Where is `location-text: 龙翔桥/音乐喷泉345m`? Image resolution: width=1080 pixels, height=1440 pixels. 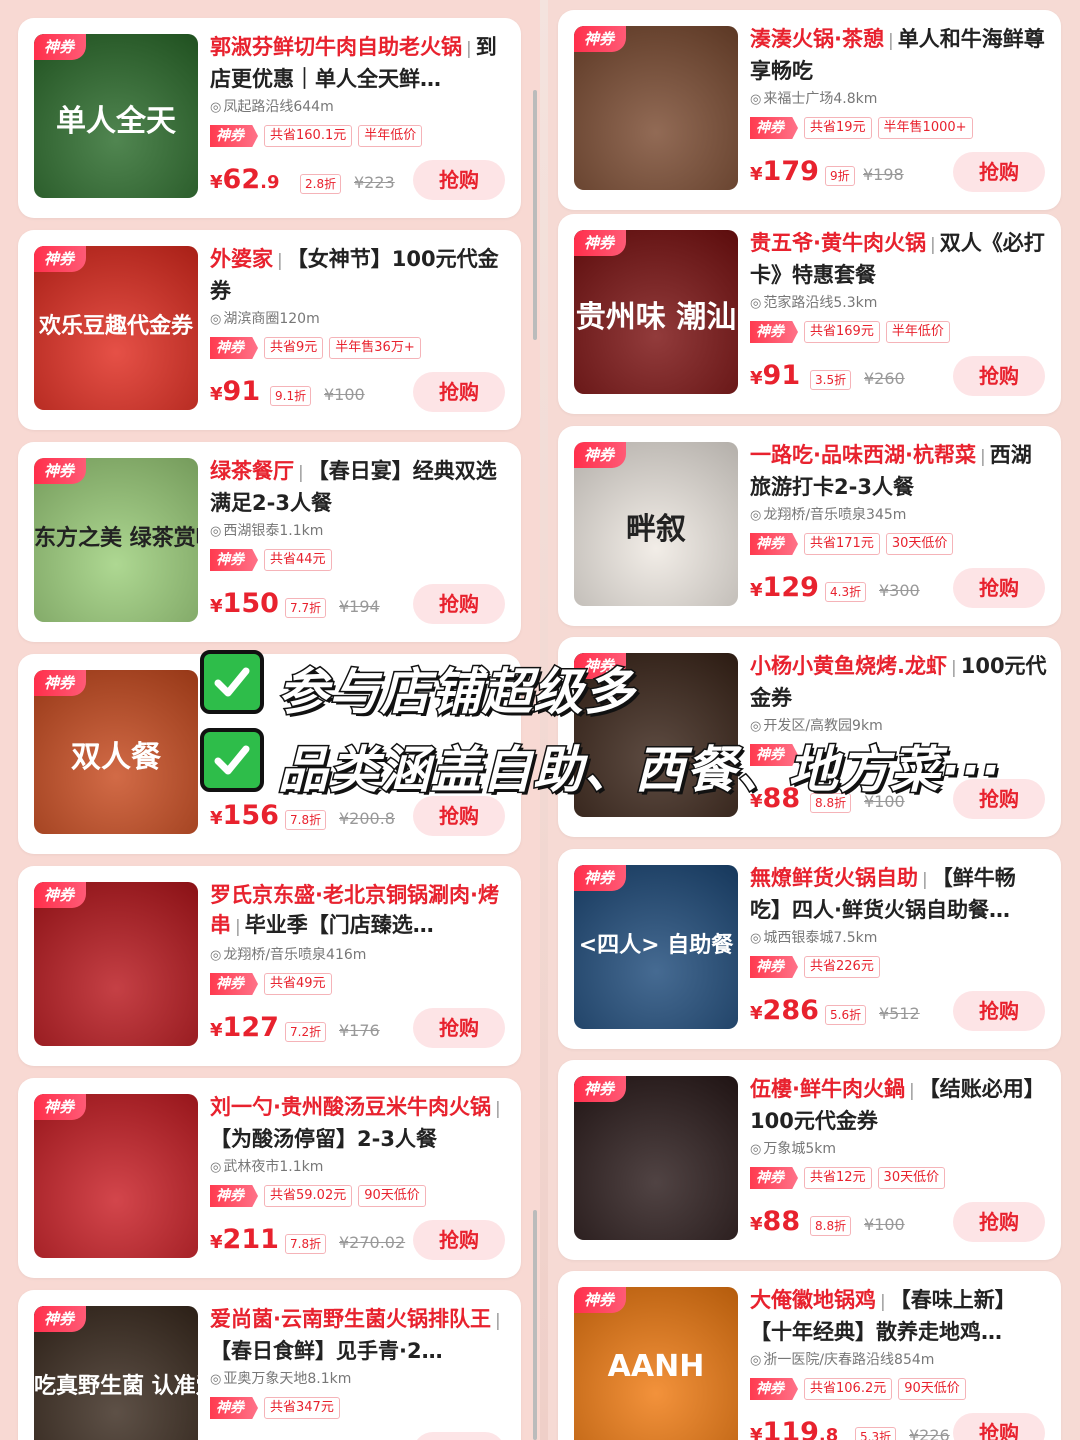
location-text: 龙翔桥/音乐喷泉345m is located at coordinates (835, 515).